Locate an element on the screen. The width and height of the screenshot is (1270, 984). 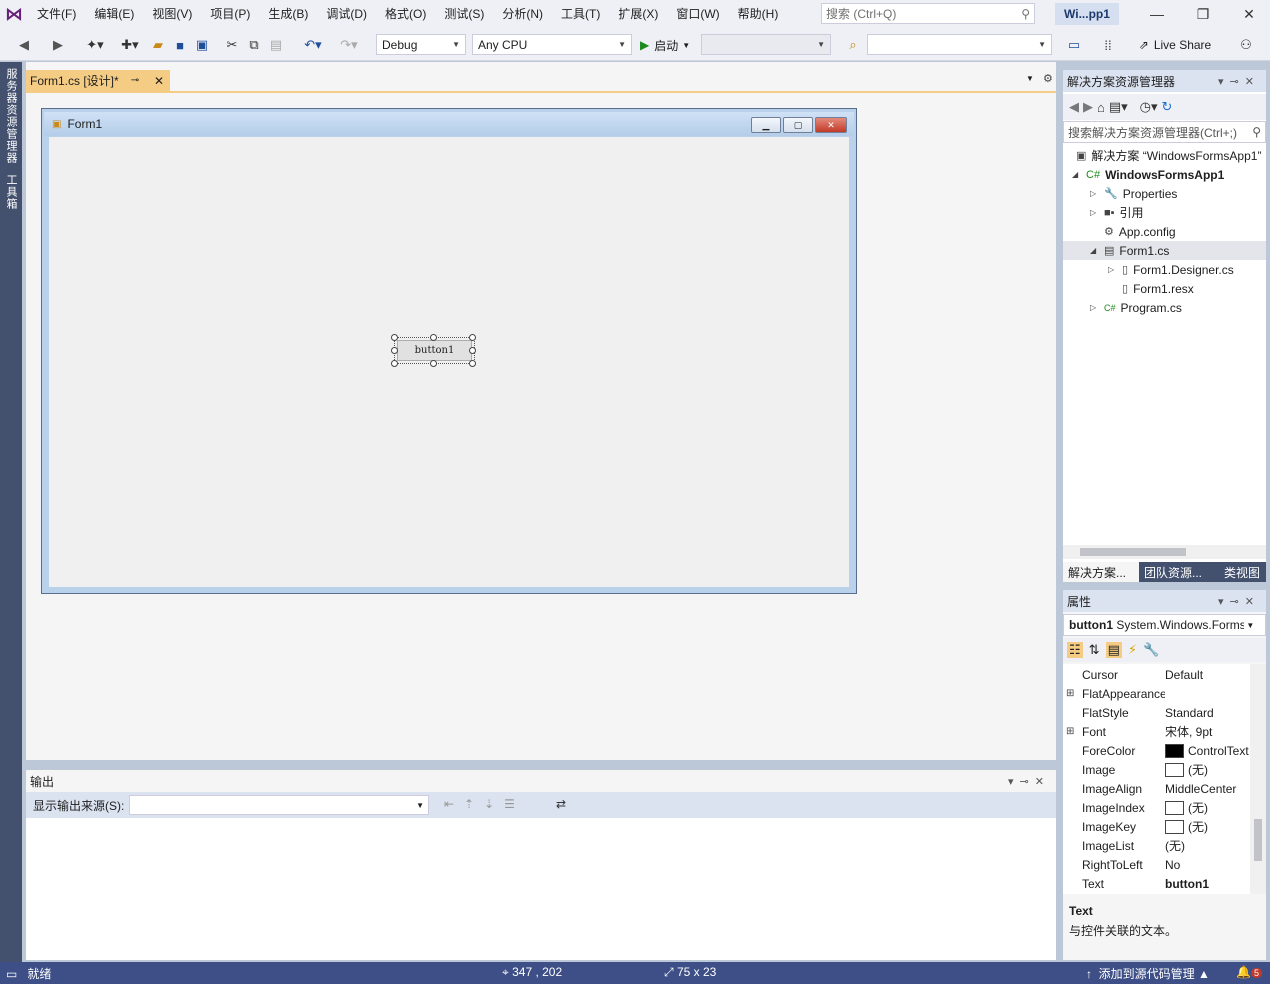
refresh-icon: ↻ is located at coordinates (1167, 107).